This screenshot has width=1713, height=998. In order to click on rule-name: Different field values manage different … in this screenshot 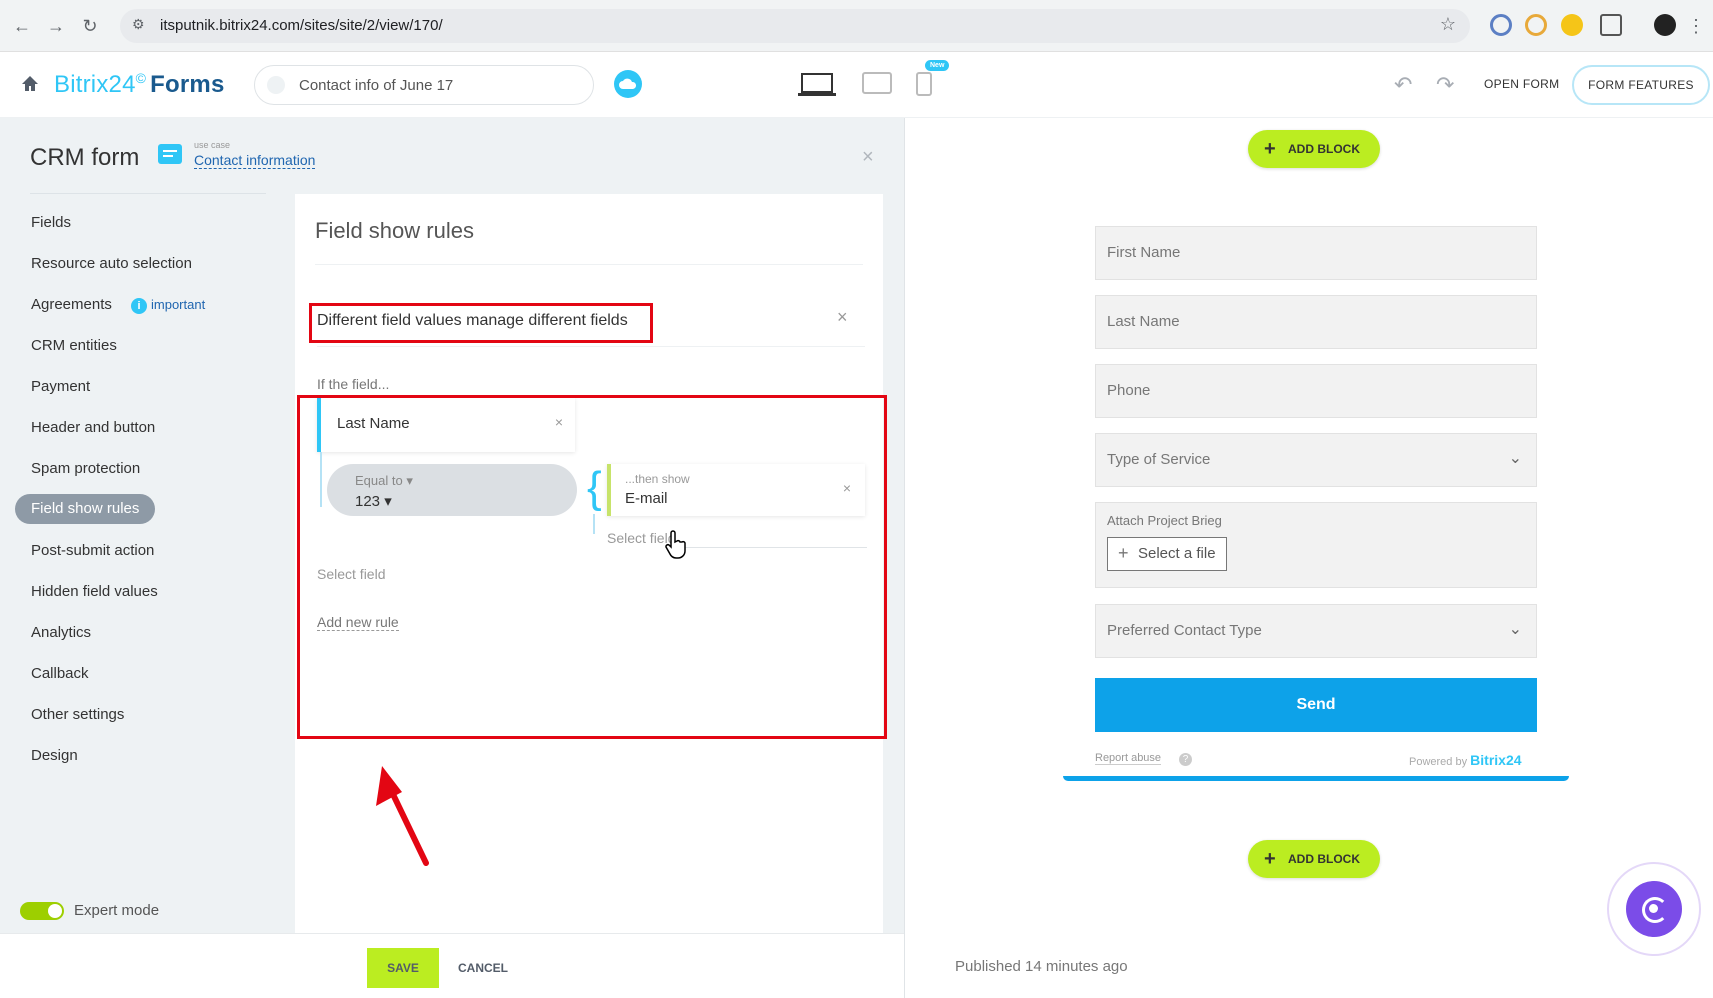, I will do `click(472, 321)`.